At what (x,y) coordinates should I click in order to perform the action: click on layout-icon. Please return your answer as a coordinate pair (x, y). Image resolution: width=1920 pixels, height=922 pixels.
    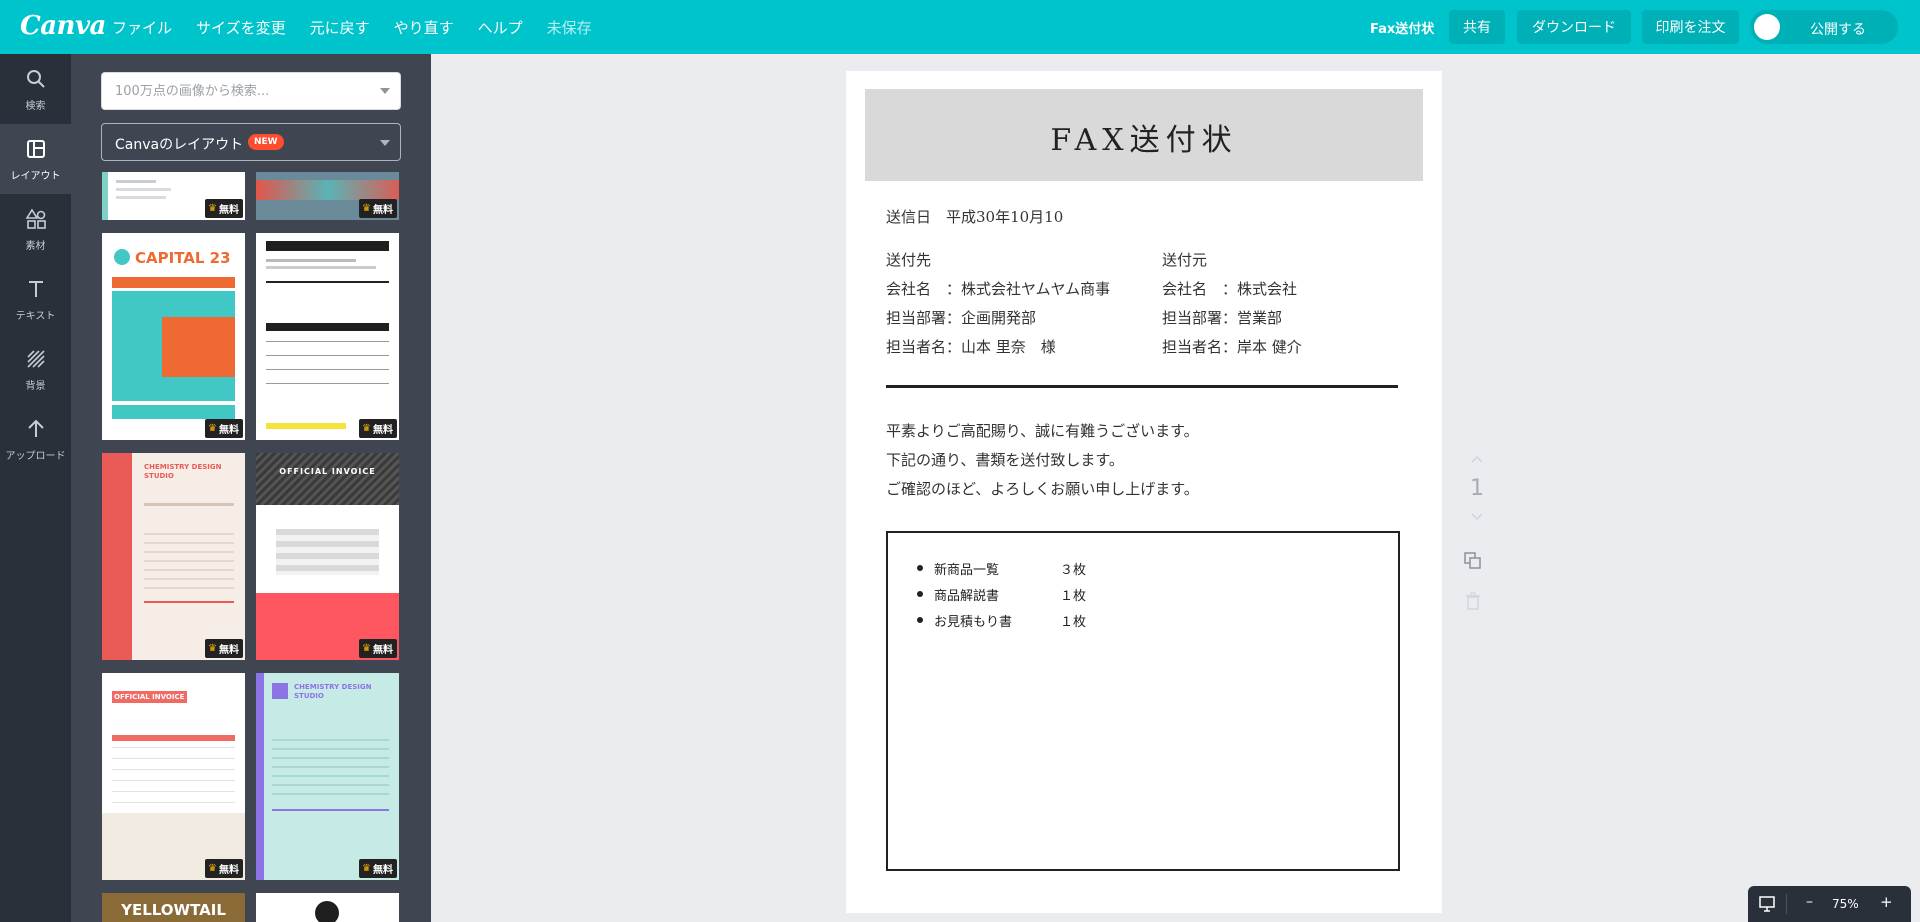
    Looking at the image, I should click on (36, 149).